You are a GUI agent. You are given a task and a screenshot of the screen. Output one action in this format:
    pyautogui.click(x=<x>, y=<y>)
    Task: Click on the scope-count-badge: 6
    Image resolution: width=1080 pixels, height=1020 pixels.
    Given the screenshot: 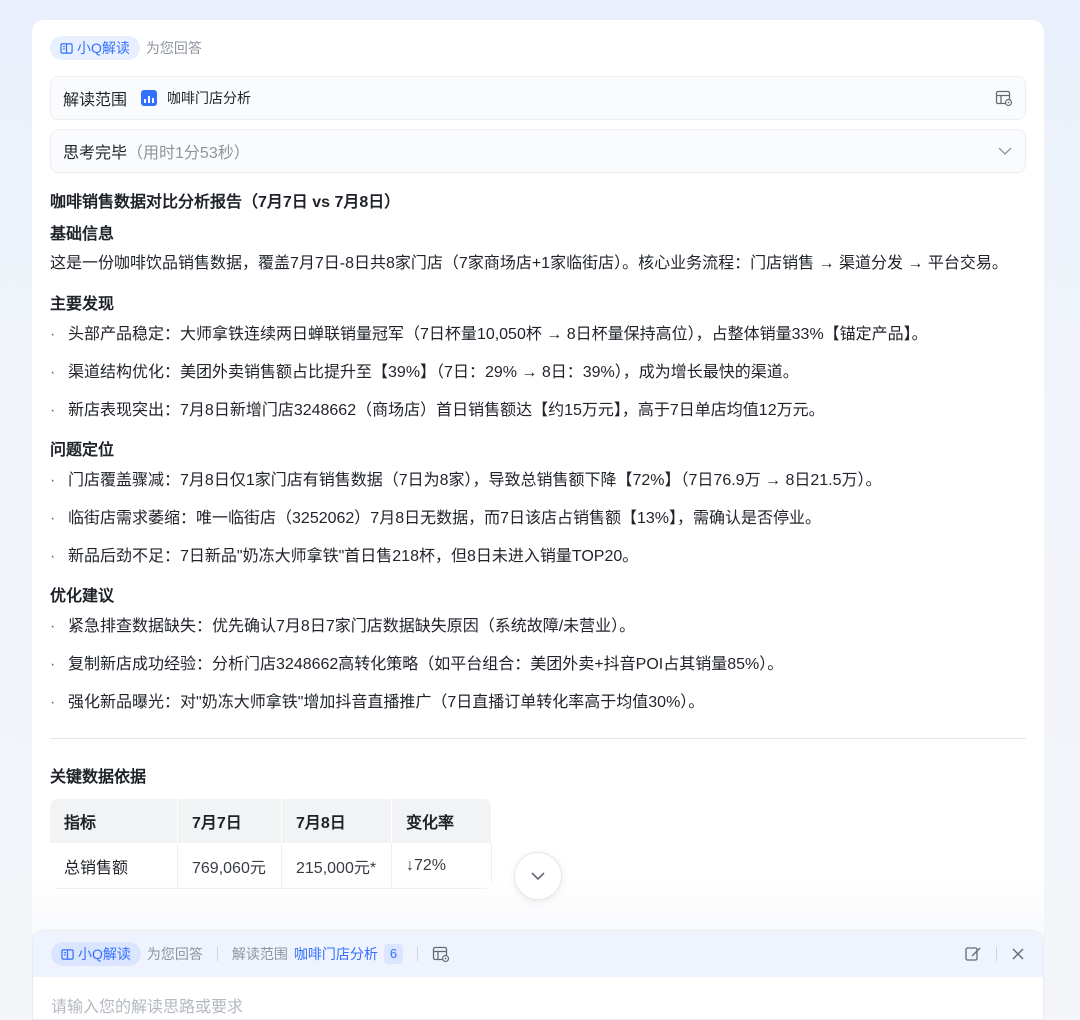 What is the action you would take?
    pyautogui.click(x=393, y=954)
    